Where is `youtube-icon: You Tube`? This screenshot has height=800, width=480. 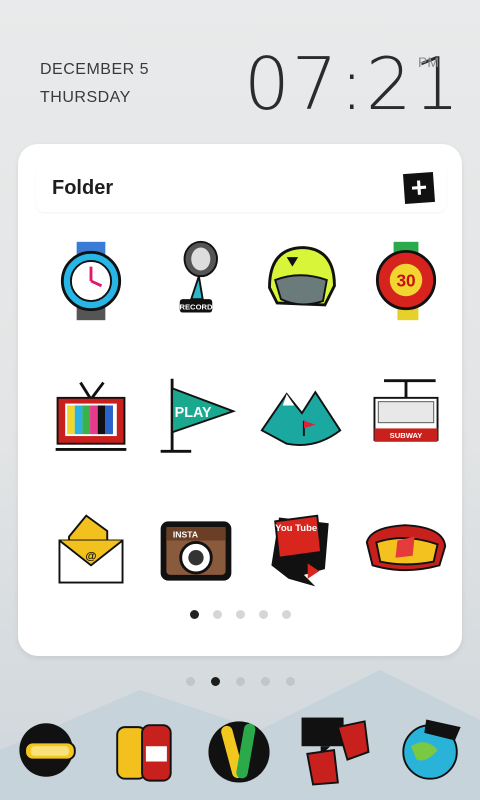 youtube-icon: You Tube is located at coordinates (300, 550).